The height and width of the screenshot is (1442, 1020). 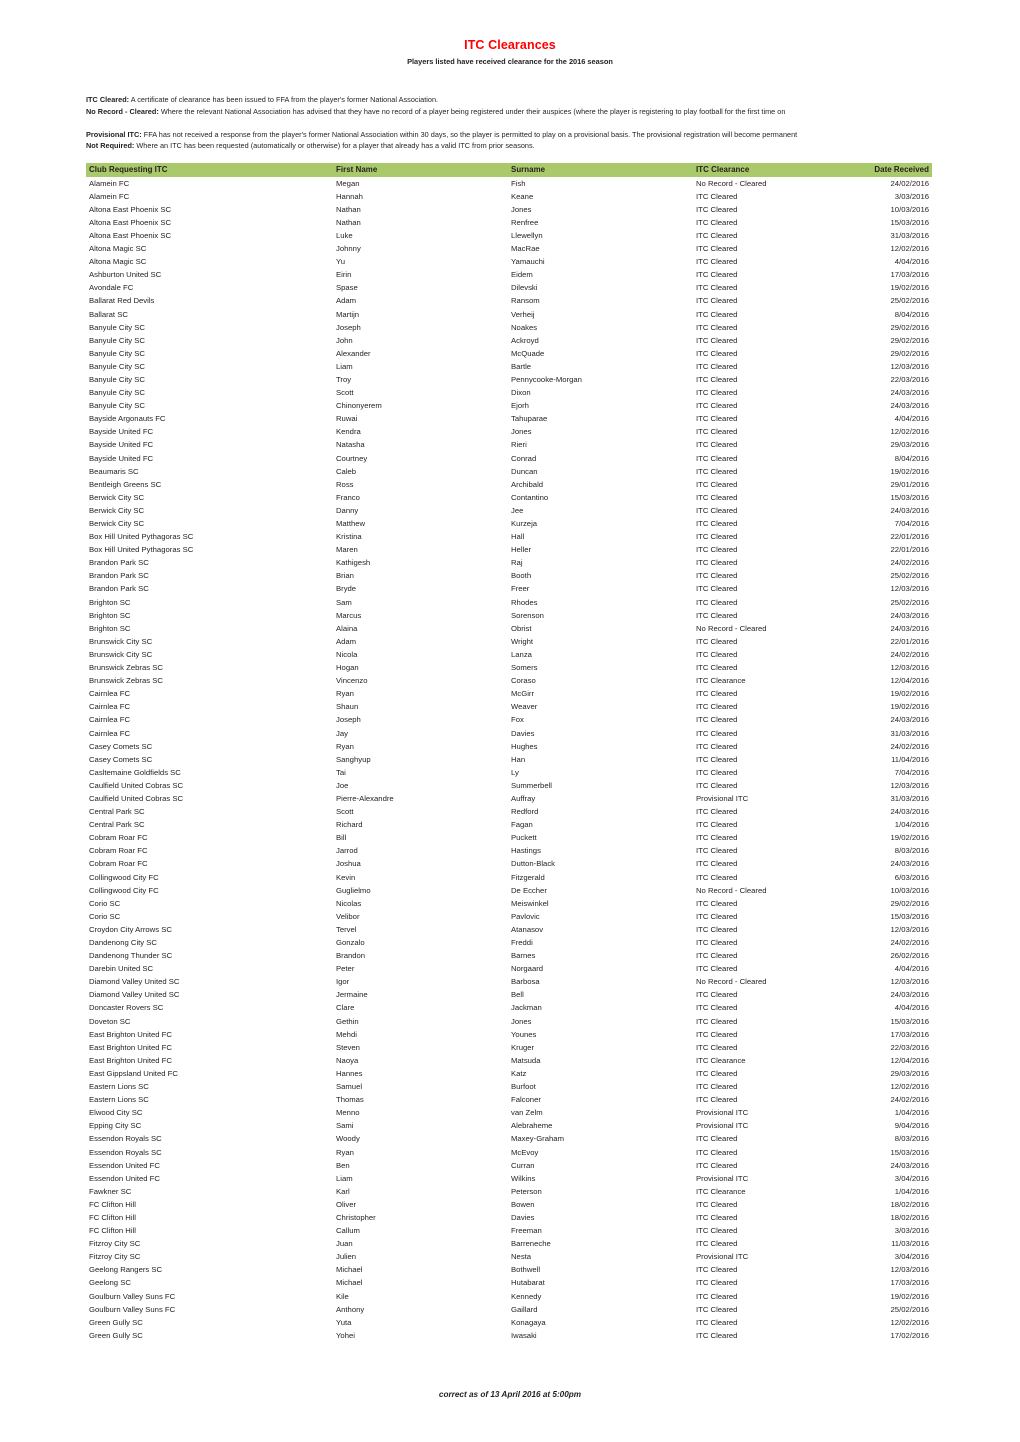 I want to click on table-cell-first-name: Maren, so click(x=347, y=550).